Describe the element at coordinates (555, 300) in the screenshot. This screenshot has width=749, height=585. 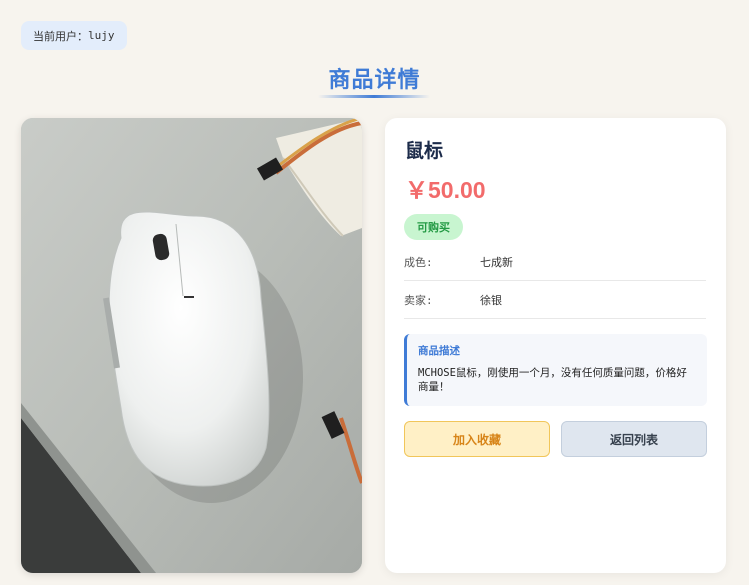
I see `seller-row: 卖家: 徐银` at that location.